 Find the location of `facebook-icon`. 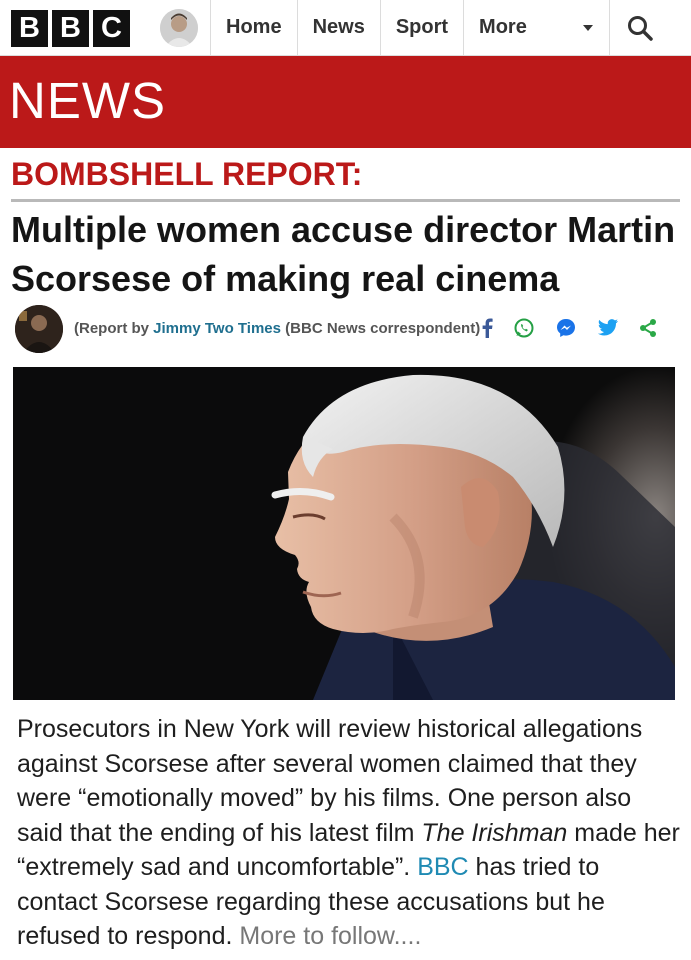

facebook-icon is located at coordinates (487, 328).